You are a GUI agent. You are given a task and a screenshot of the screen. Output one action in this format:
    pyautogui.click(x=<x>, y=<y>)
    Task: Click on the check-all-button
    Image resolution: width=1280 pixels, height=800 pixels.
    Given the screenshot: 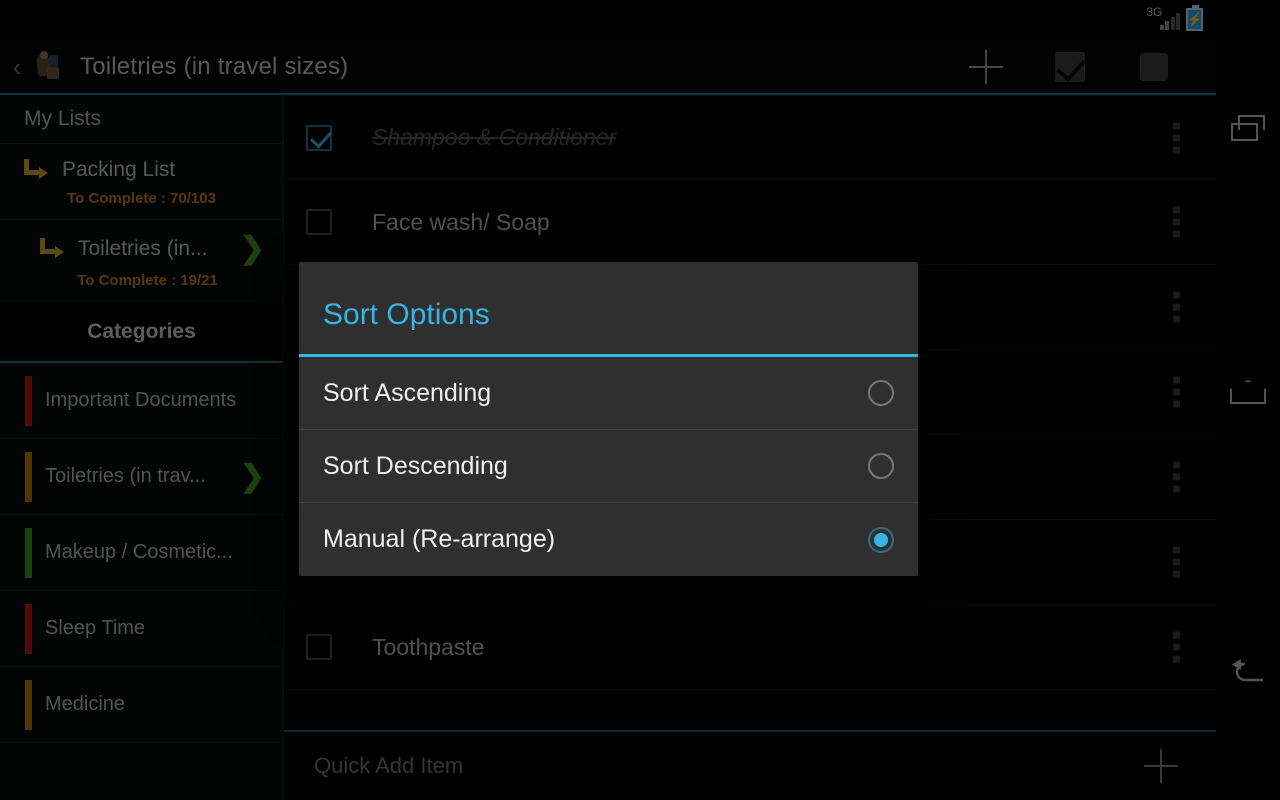 What is the action you would take?
    pyautogui.click(x=1070, y=66)
    